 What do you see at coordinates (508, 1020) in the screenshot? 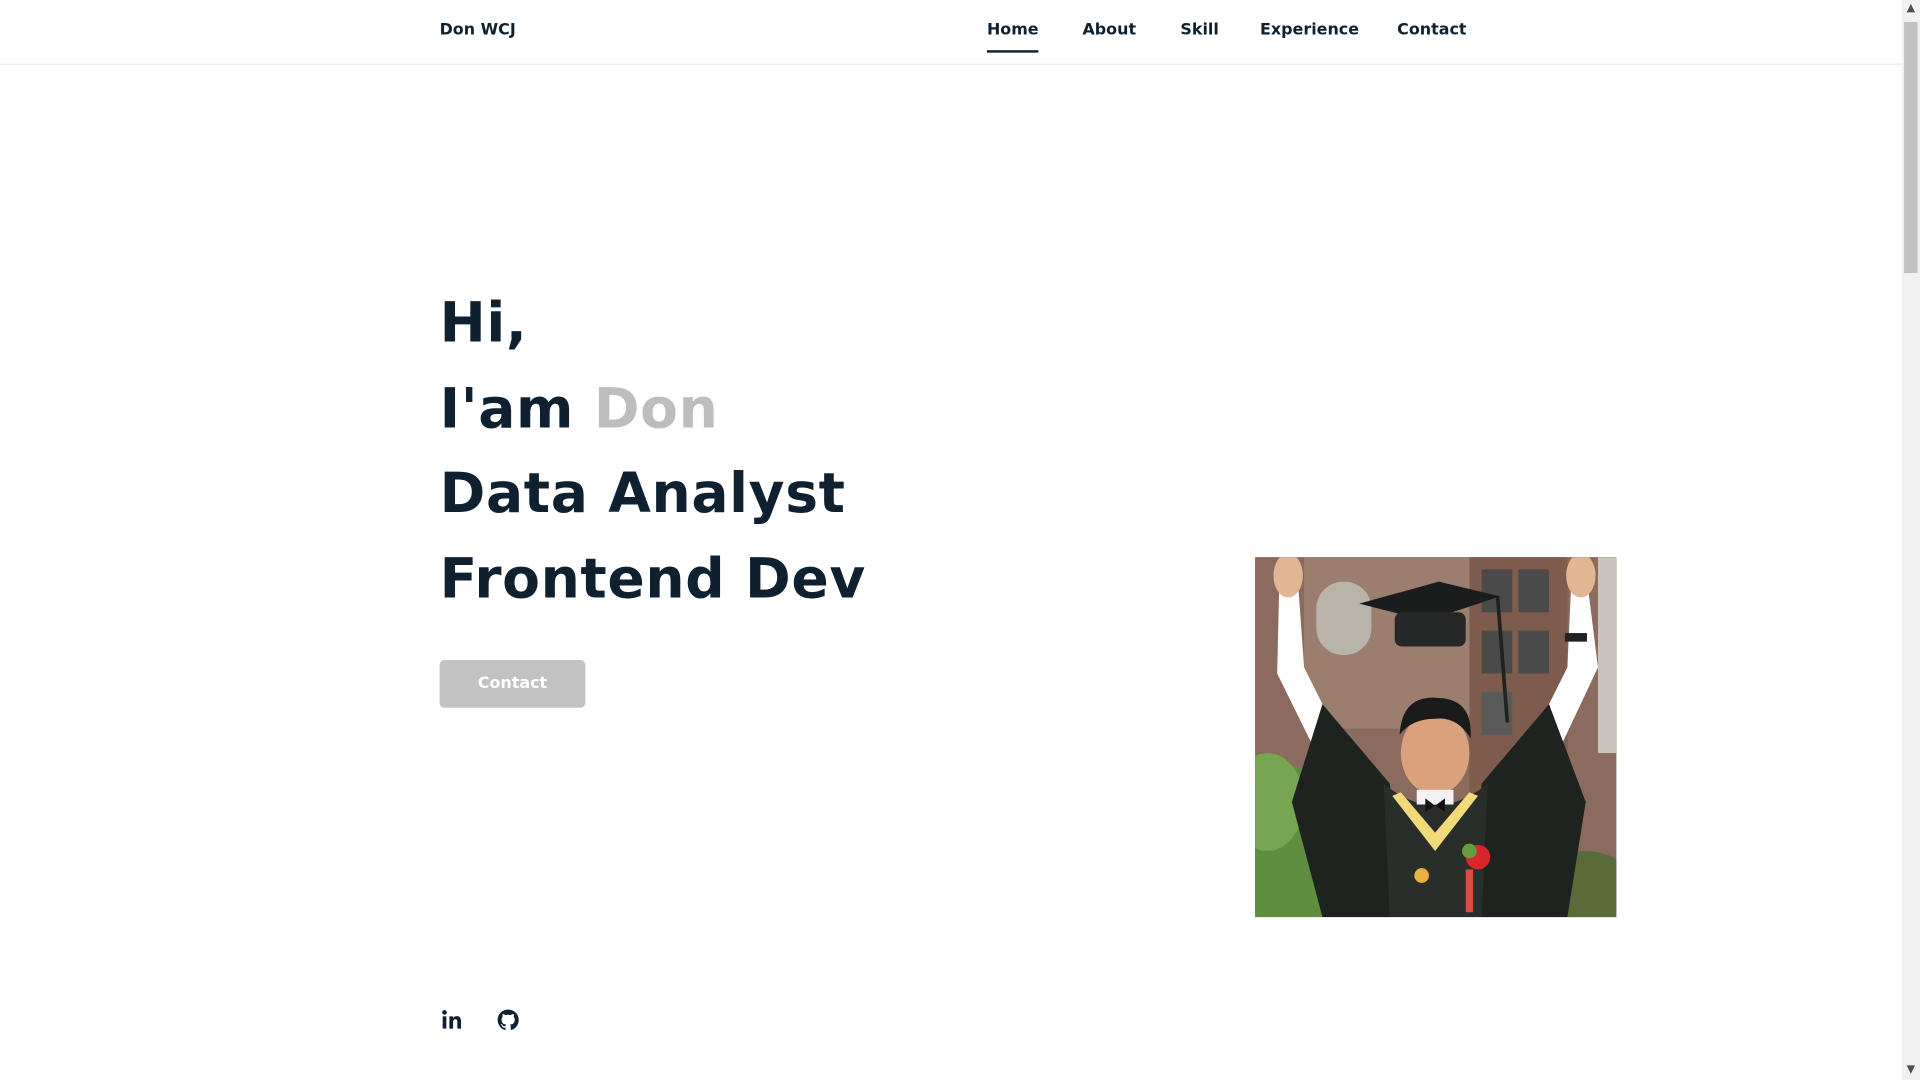
I see `github-icon` at bounding box center [508, 1020].